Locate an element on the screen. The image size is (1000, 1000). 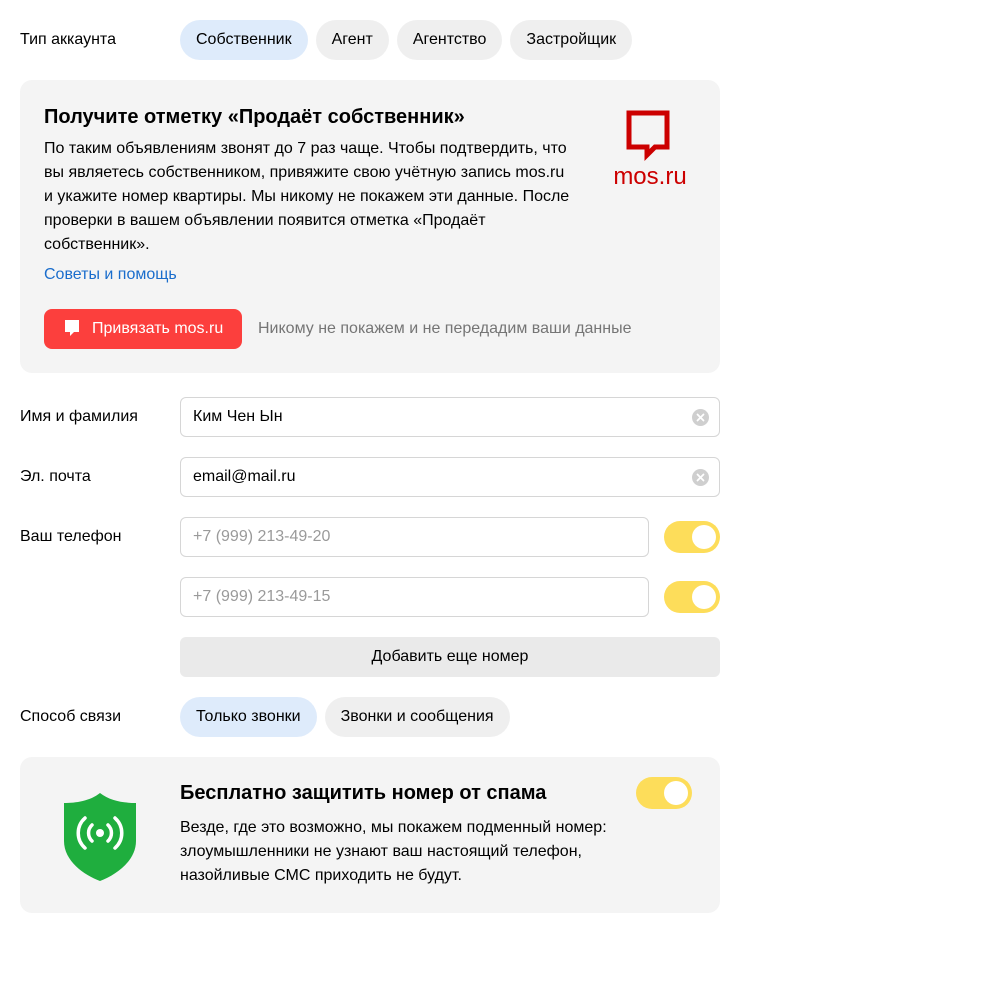
phone-label: Ваш телефон is located at coordinates (71, 536).